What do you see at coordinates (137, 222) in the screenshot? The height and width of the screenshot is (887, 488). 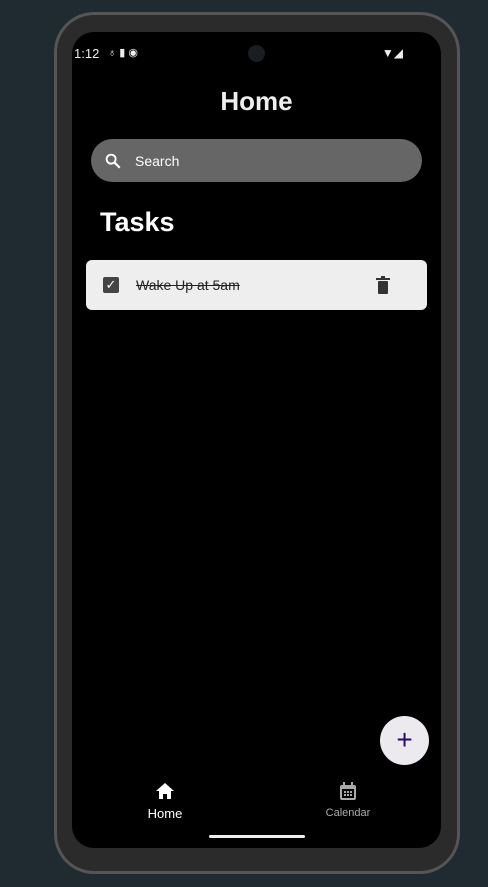 I see `section-title: Tasks` at bounding box center [137, 222].